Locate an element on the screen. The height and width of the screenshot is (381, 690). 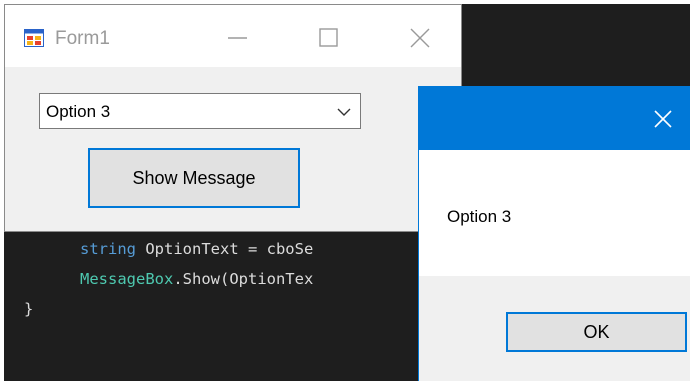
code-keyword: string is located at coordinates (108, 249).